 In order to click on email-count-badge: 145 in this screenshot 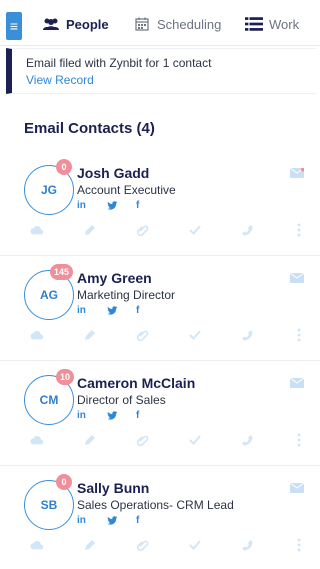, I will do `click(62, 272)`.